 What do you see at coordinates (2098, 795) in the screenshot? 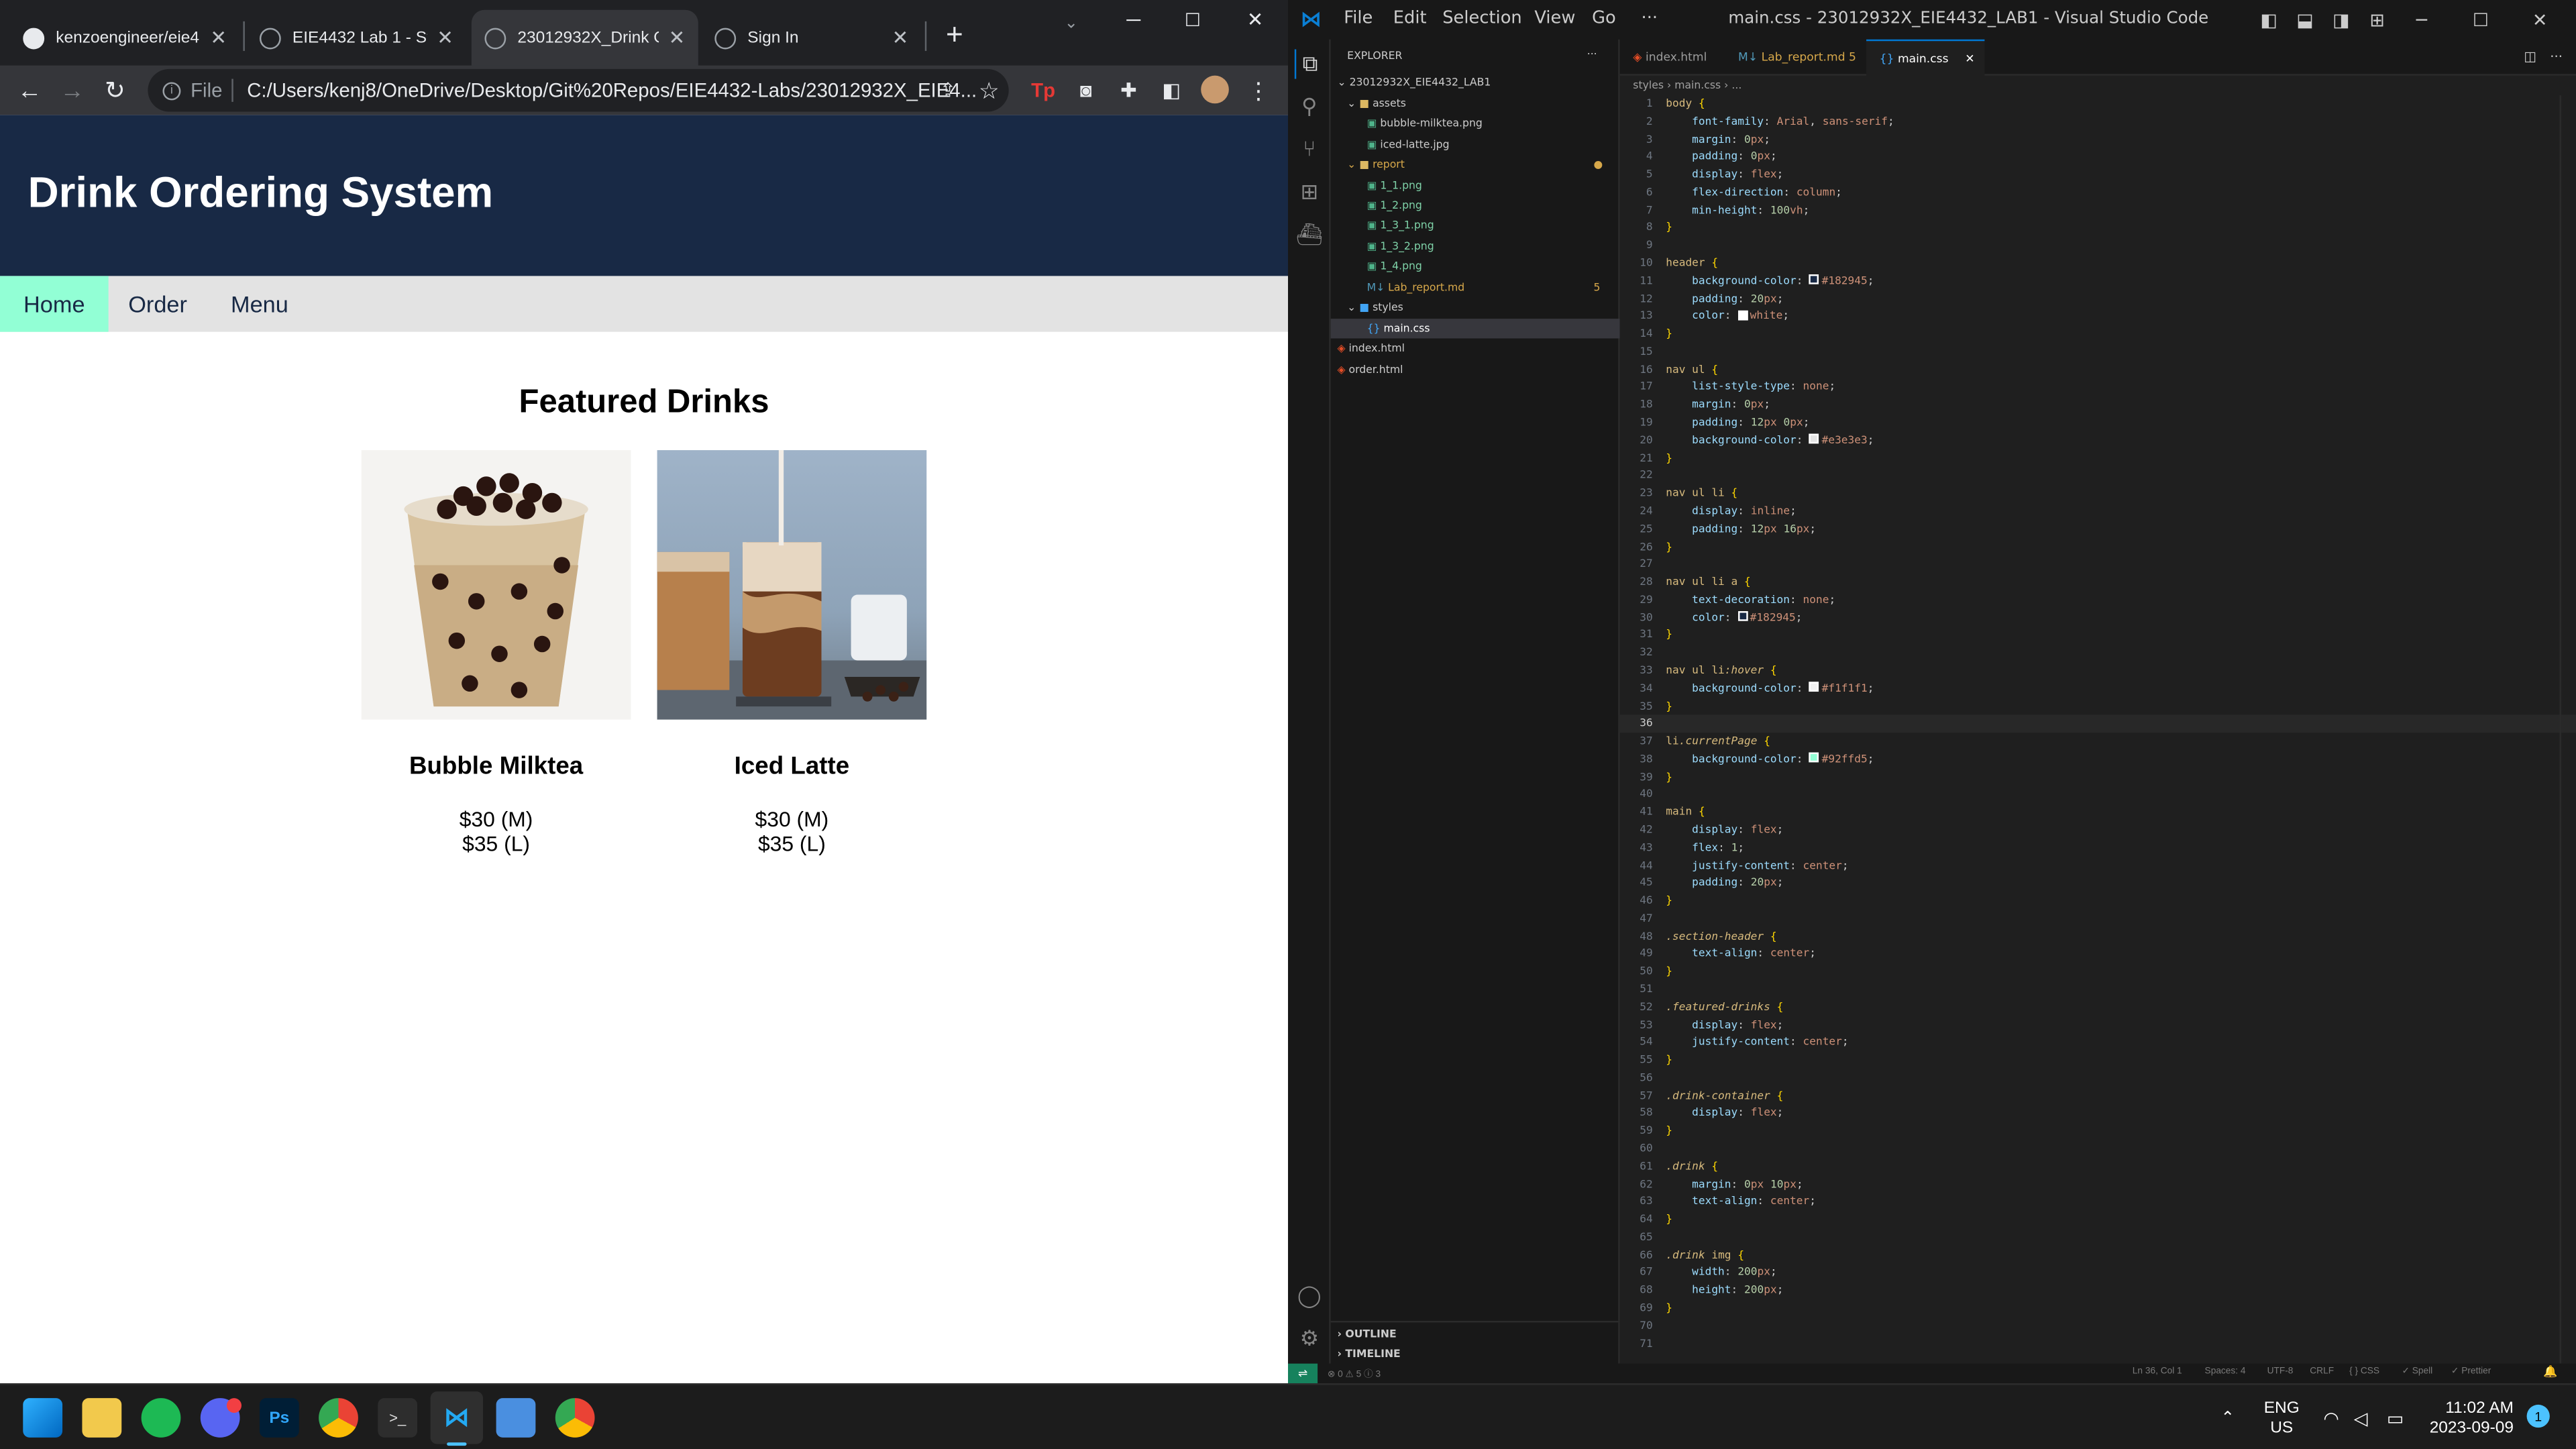
I see `code-line: 40` at bounding box center [2098, 795].